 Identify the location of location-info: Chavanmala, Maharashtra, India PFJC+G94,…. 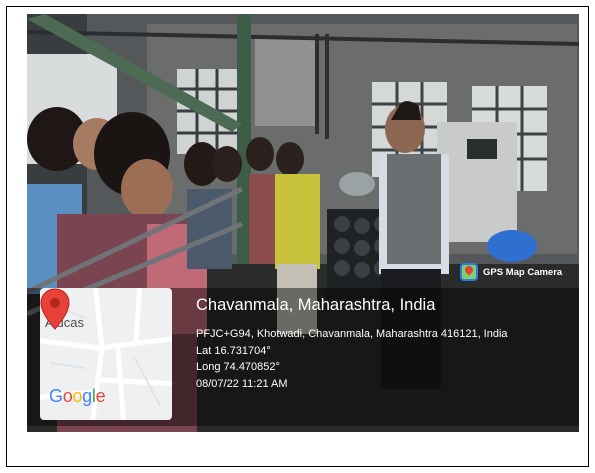
(352, 343).